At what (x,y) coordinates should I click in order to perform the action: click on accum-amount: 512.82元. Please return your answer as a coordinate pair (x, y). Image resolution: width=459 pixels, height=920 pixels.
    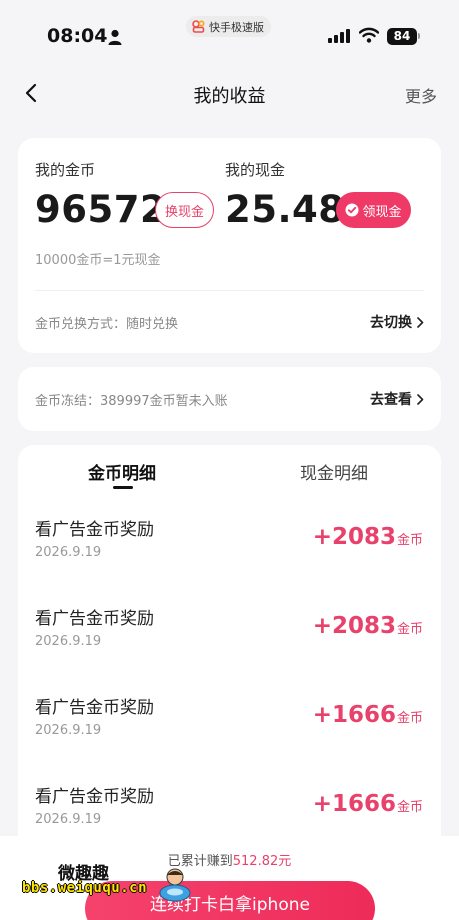
    Looking at the image, I should click on (262, 861).